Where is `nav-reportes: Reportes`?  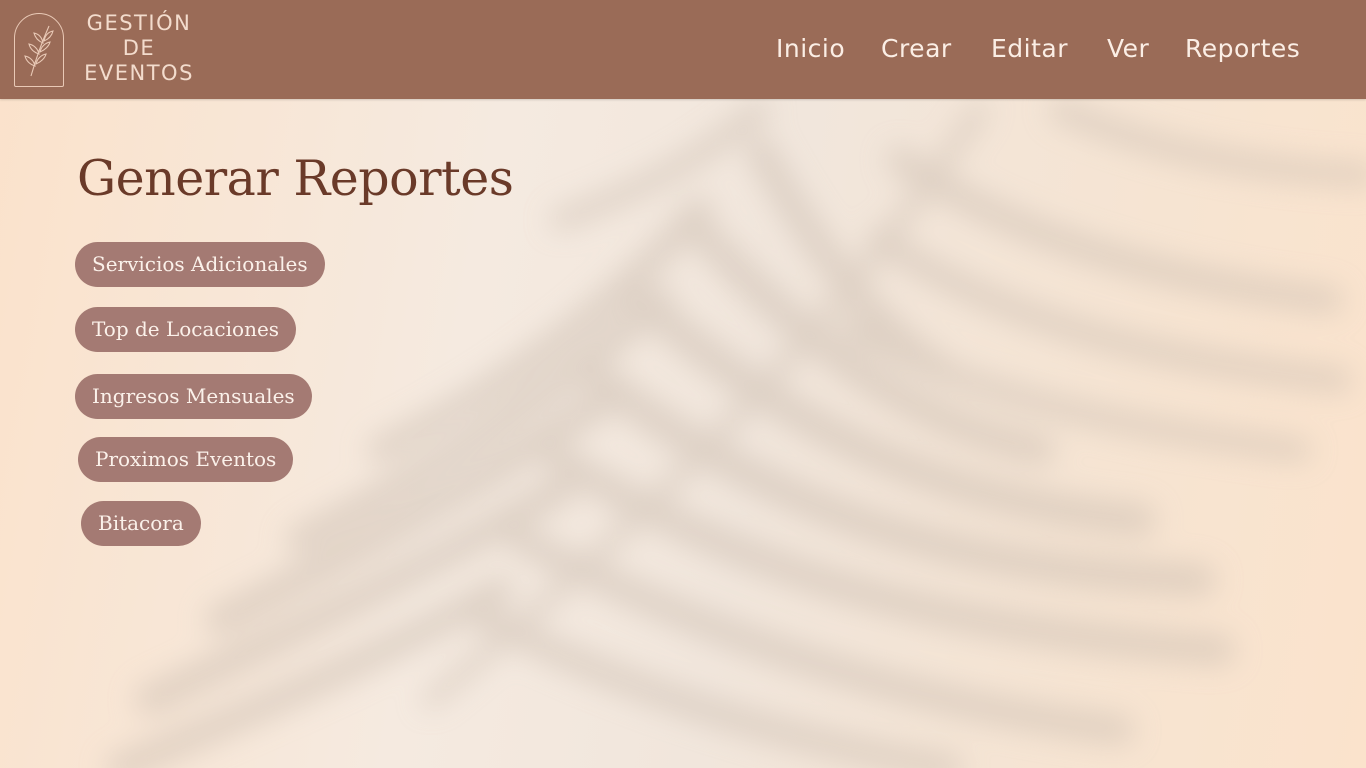
nav-reportes: Reportes is located at coordinates (1242, 48).